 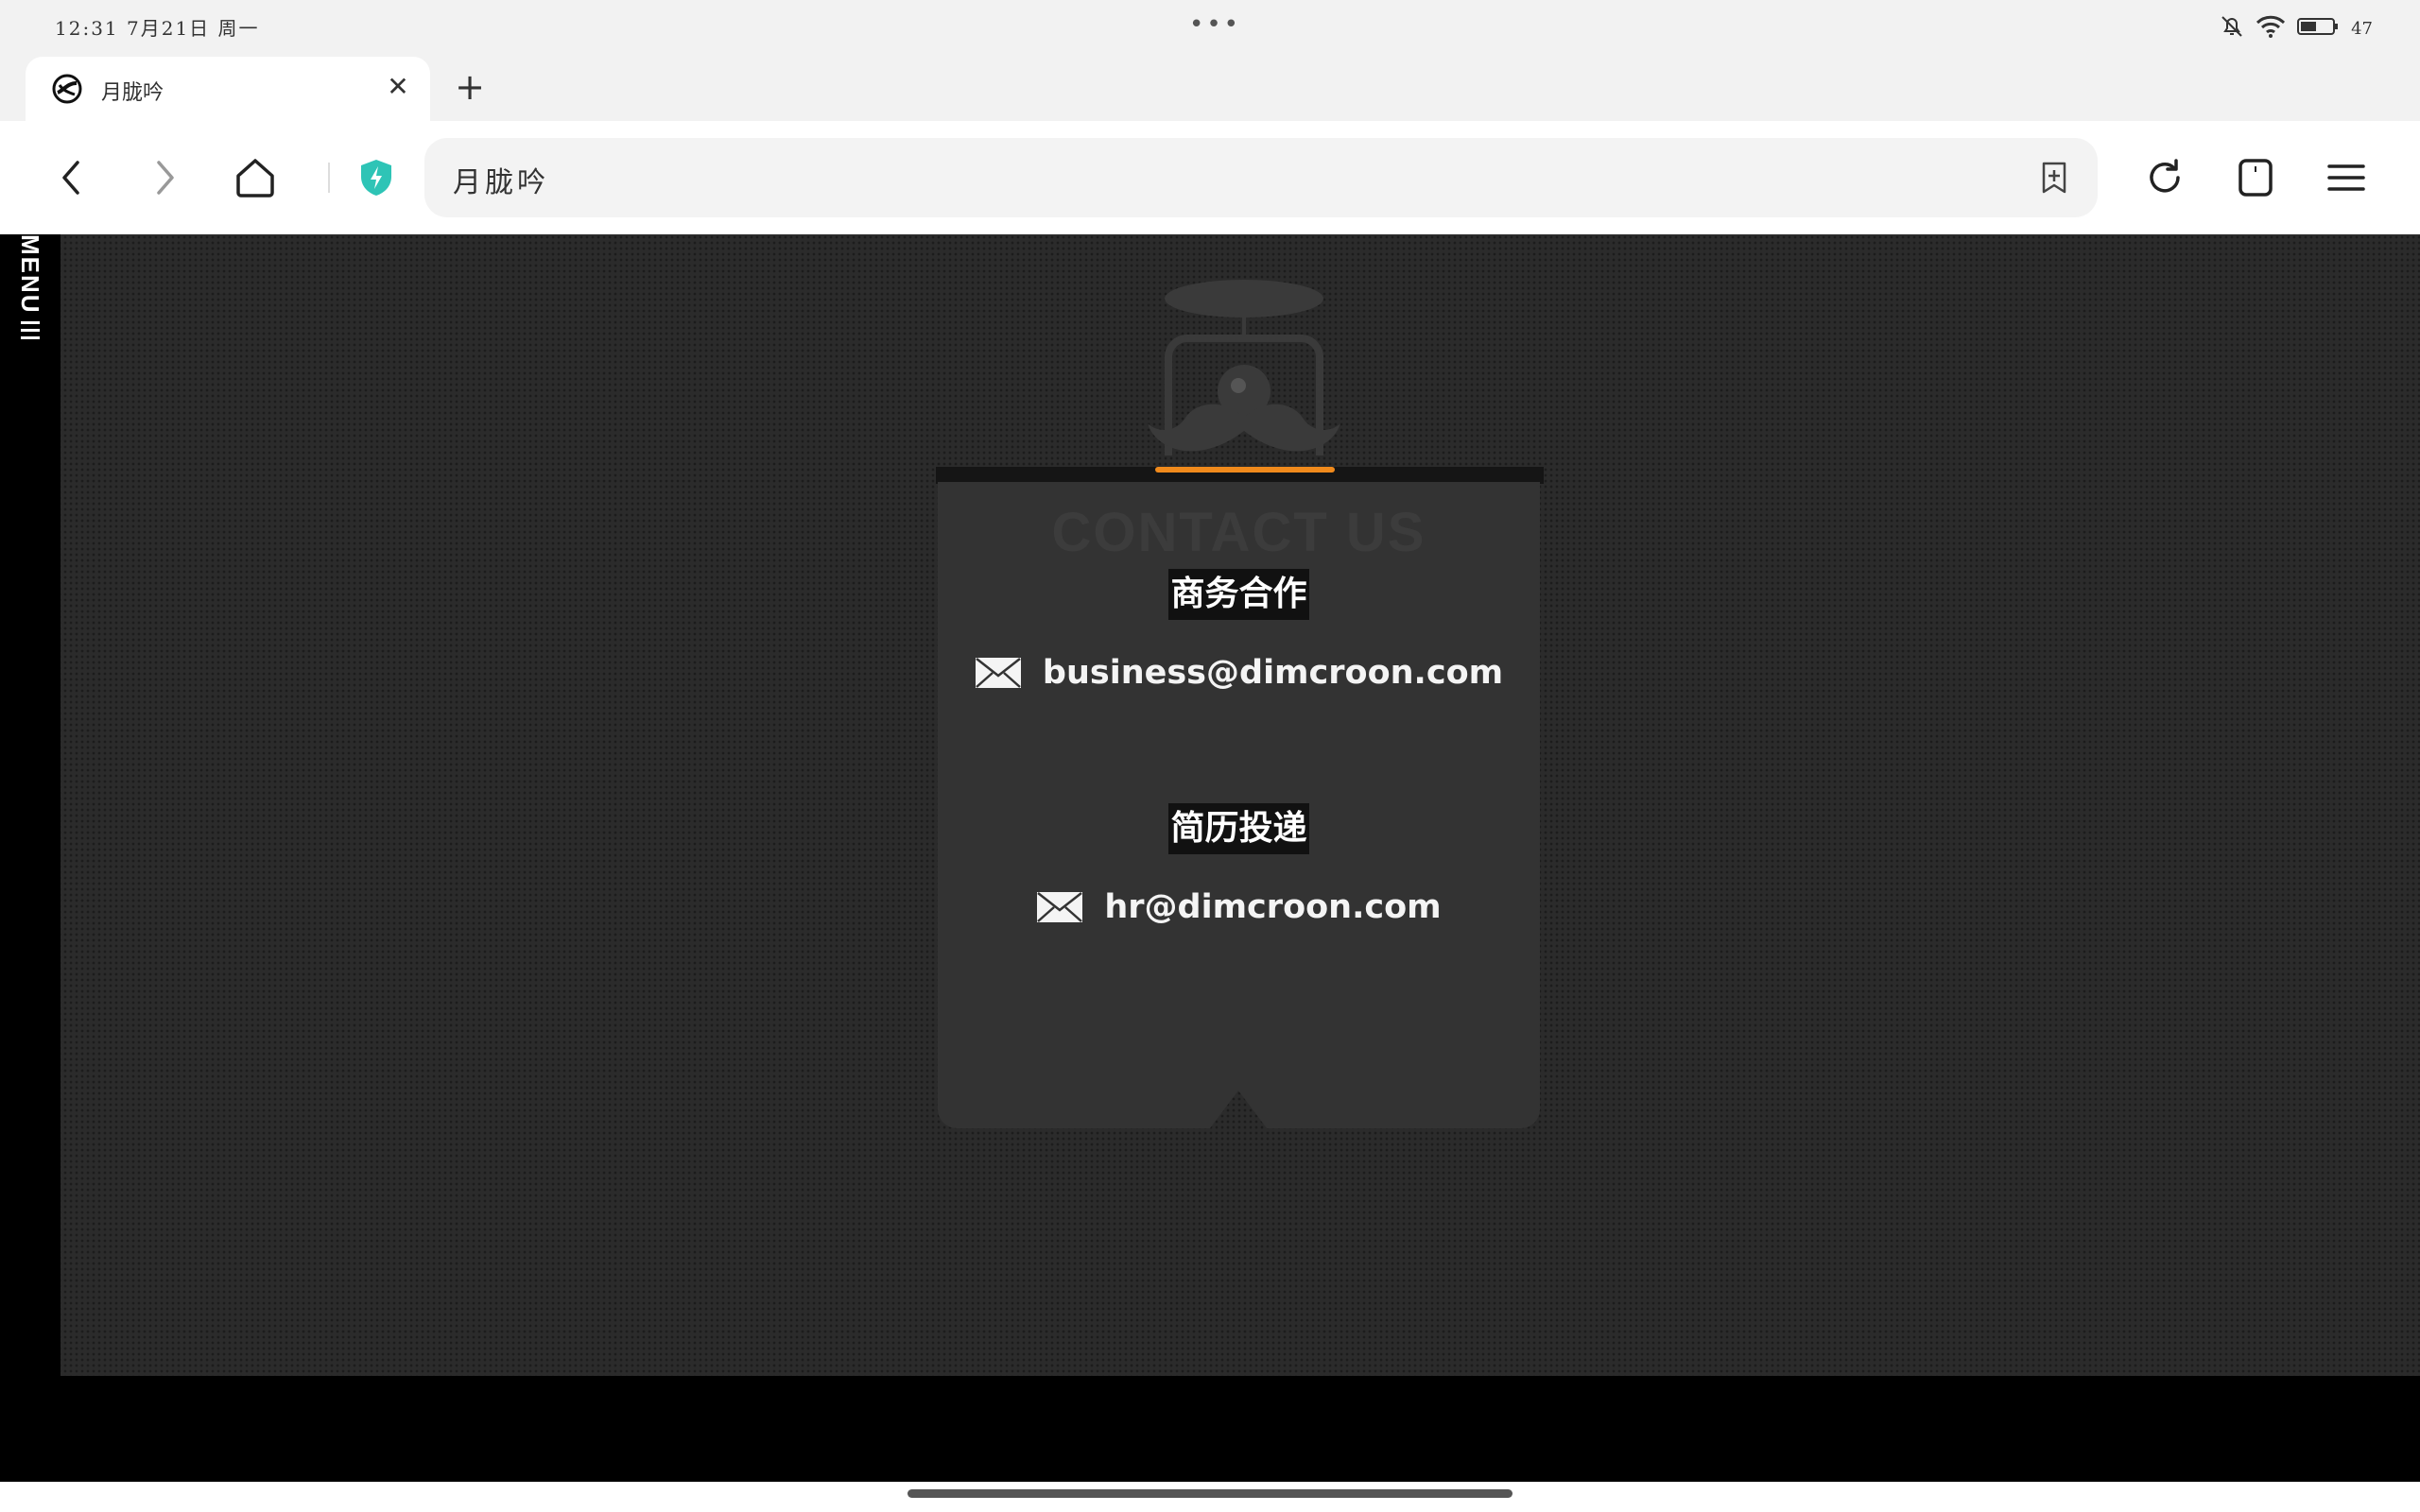 I want to click on home-button, so click(x=256, y=177).